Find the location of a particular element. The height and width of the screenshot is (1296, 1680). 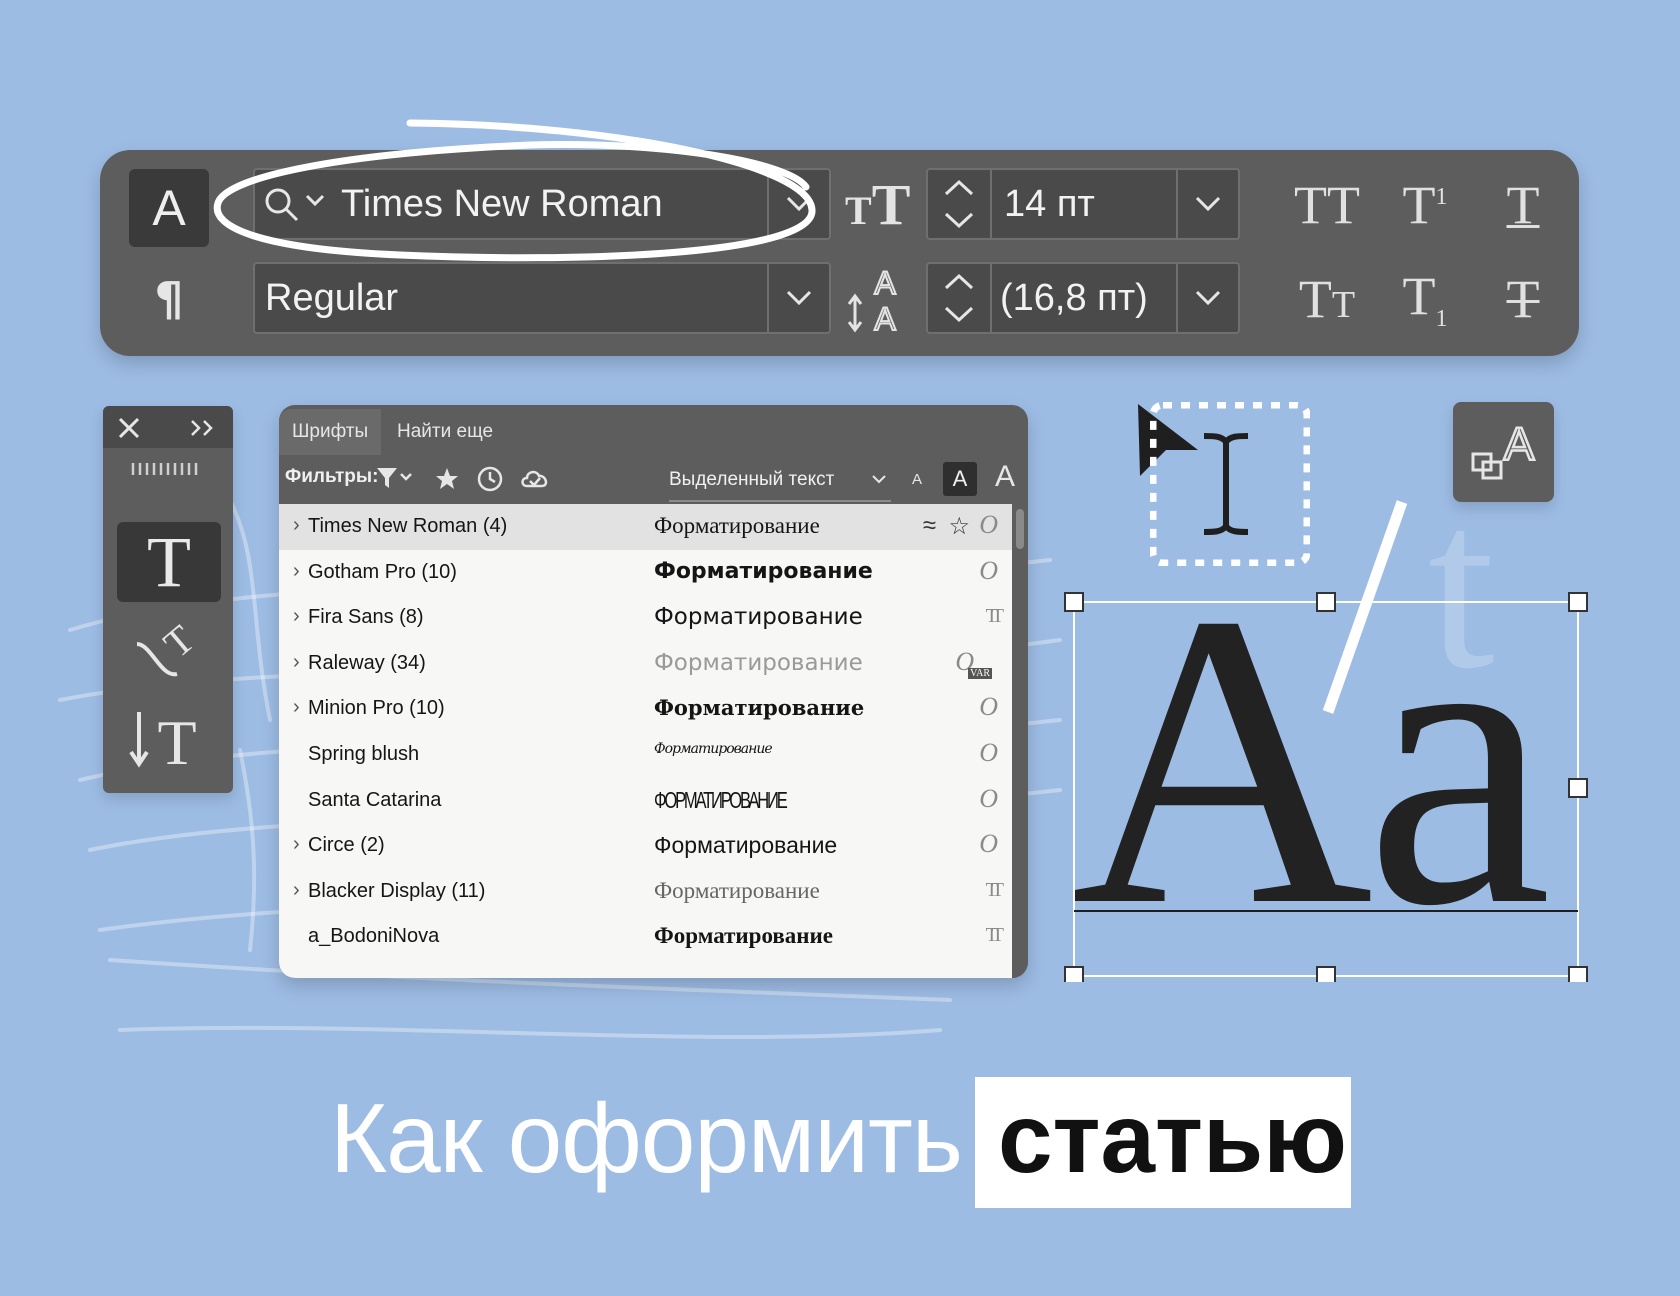

leading-field: (16,8 пт) is located at coordinates (1083, 298).